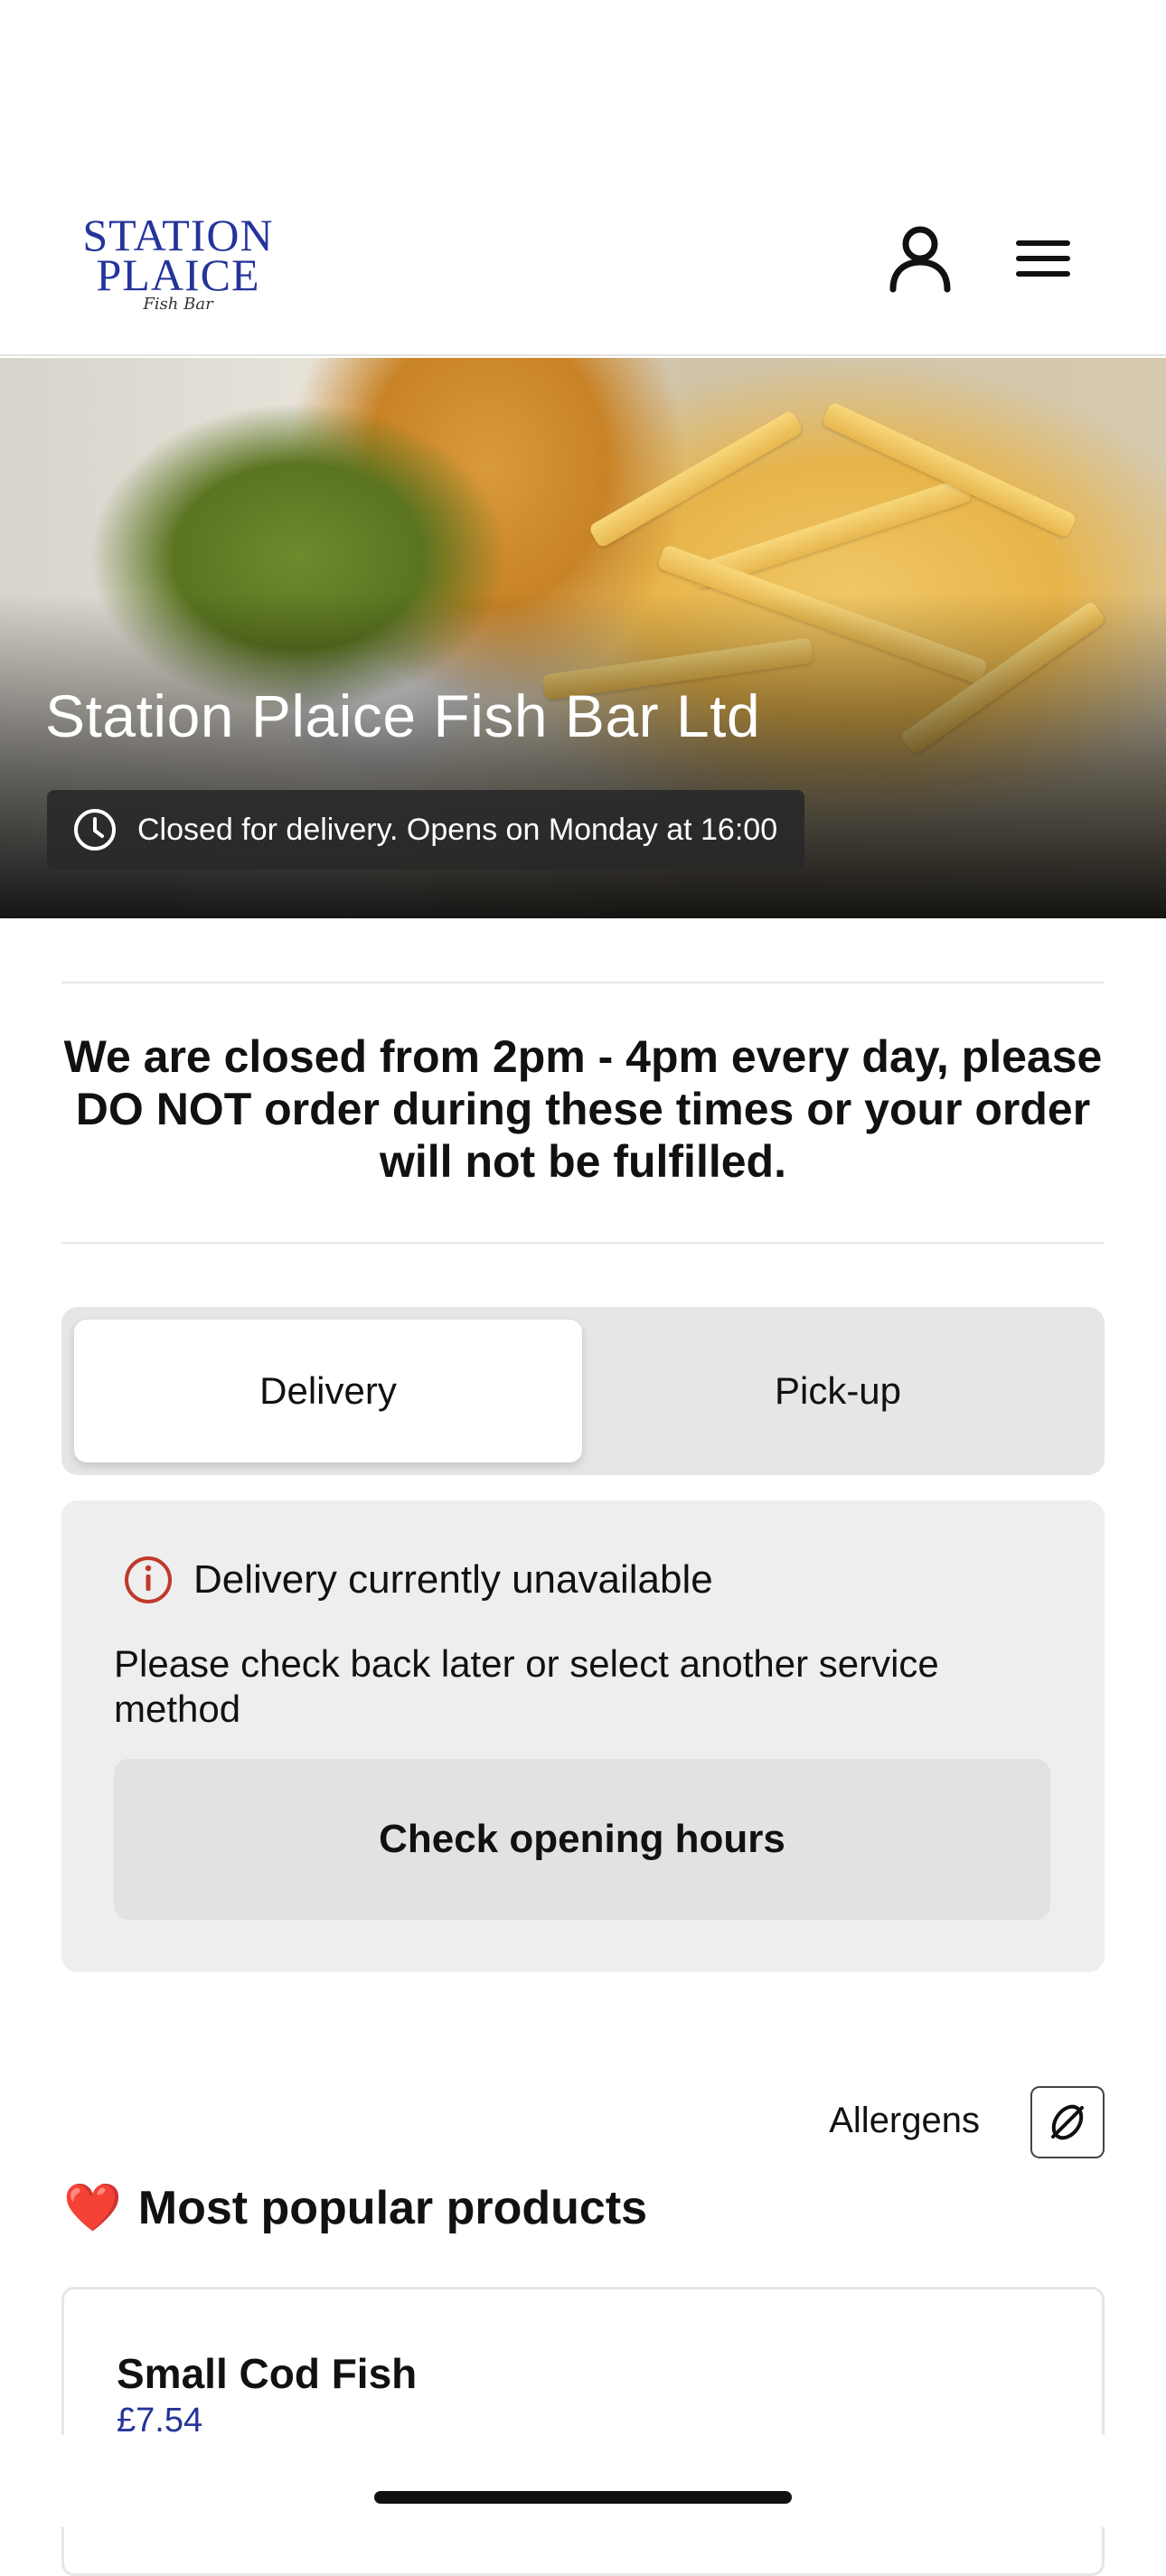 Image resolution: width=1166 pixels, height=2576 pixels. Describe the element at coordinates (838, 1391) in the screenshot. I see `tab-pickup: Pick-up` at that location.